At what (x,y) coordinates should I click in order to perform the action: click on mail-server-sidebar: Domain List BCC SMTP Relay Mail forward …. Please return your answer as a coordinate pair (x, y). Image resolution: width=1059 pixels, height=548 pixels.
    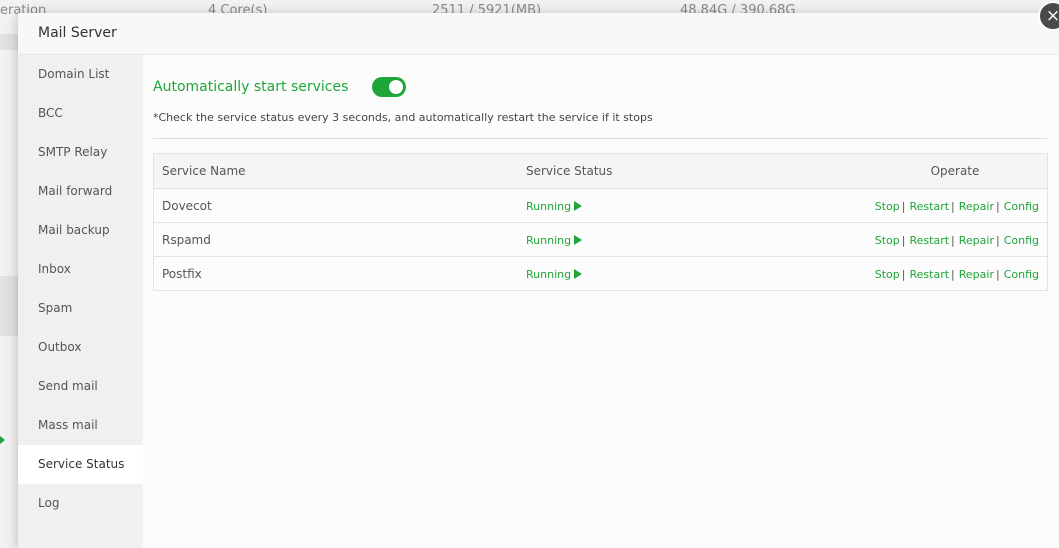
    Looking at the image, I should click on (80, 301).